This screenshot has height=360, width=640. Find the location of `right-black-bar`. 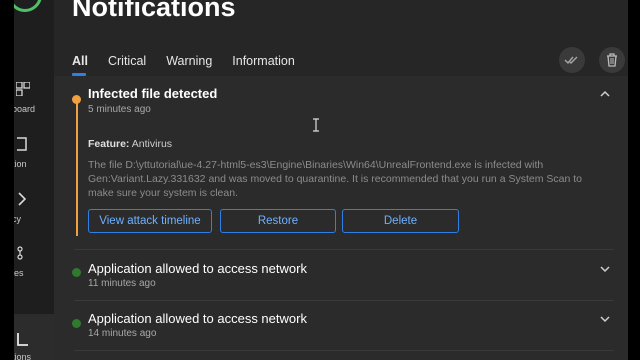

right-black-bar is located at coordinates (634, 180).